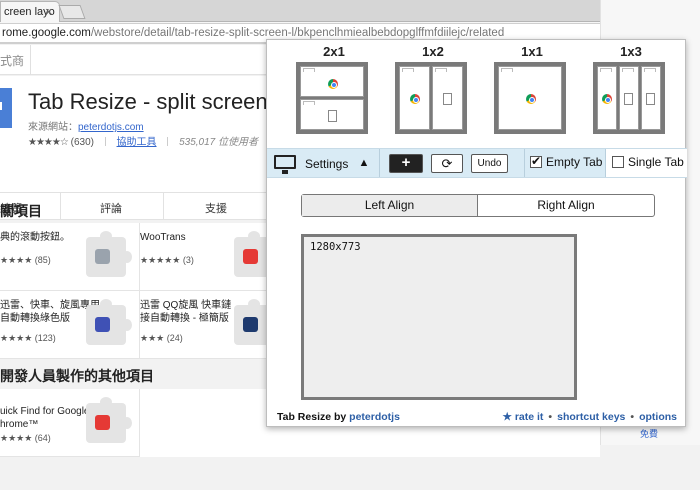  I want to click on app-logo-icon, so click(6, 108).